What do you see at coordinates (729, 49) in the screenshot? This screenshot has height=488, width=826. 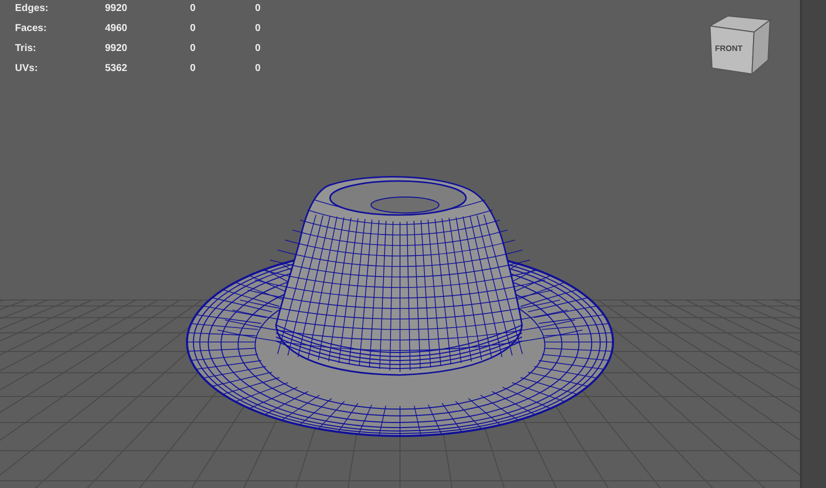 I see `view-cube-label: FRONT` at bounding box center [729, 49].